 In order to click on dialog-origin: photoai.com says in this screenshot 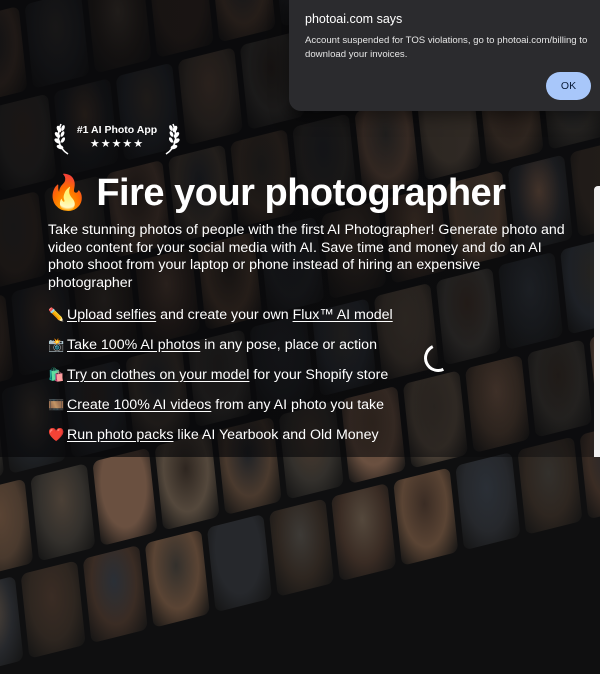, I will do `click(354, 19)`.